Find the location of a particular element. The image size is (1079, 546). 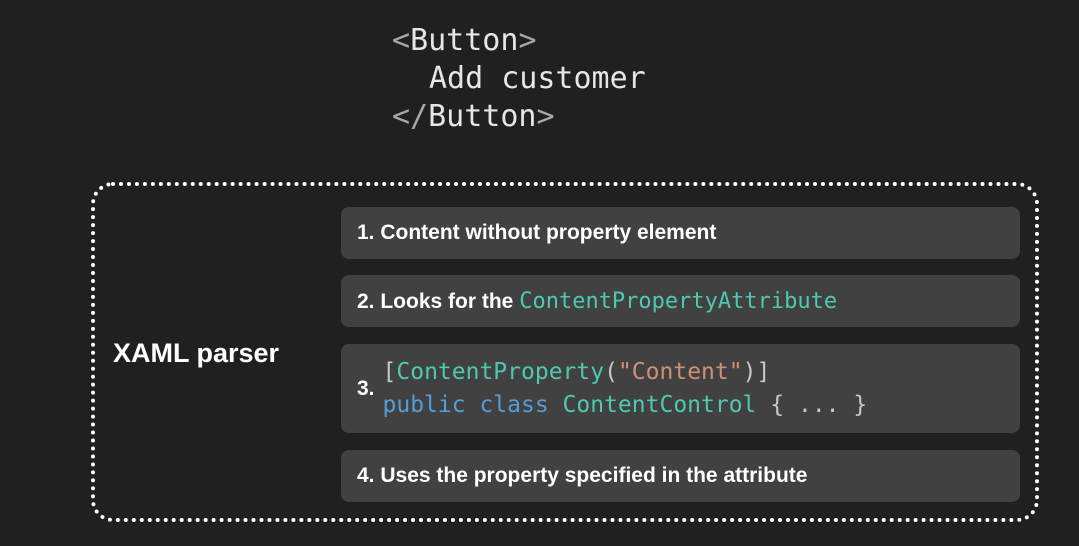

close-tag-bracket-close: > is located at coordinates (545, 116).